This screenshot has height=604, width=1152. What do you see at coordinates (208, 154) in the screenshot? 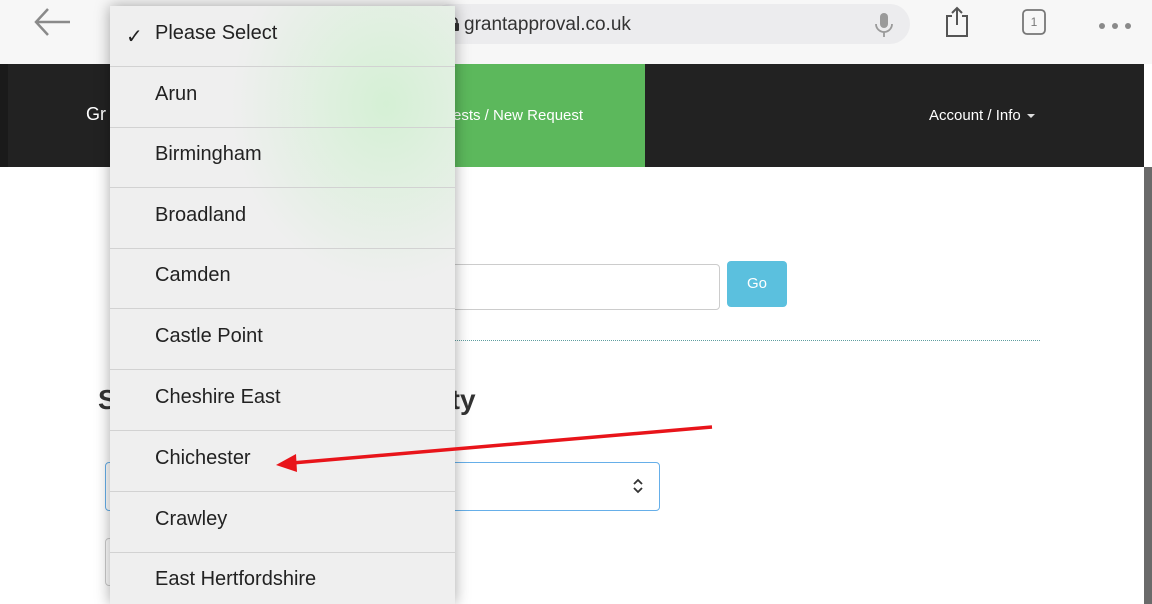
I see `picker-option-label: Birmingham` at bounding box center [208, 154].